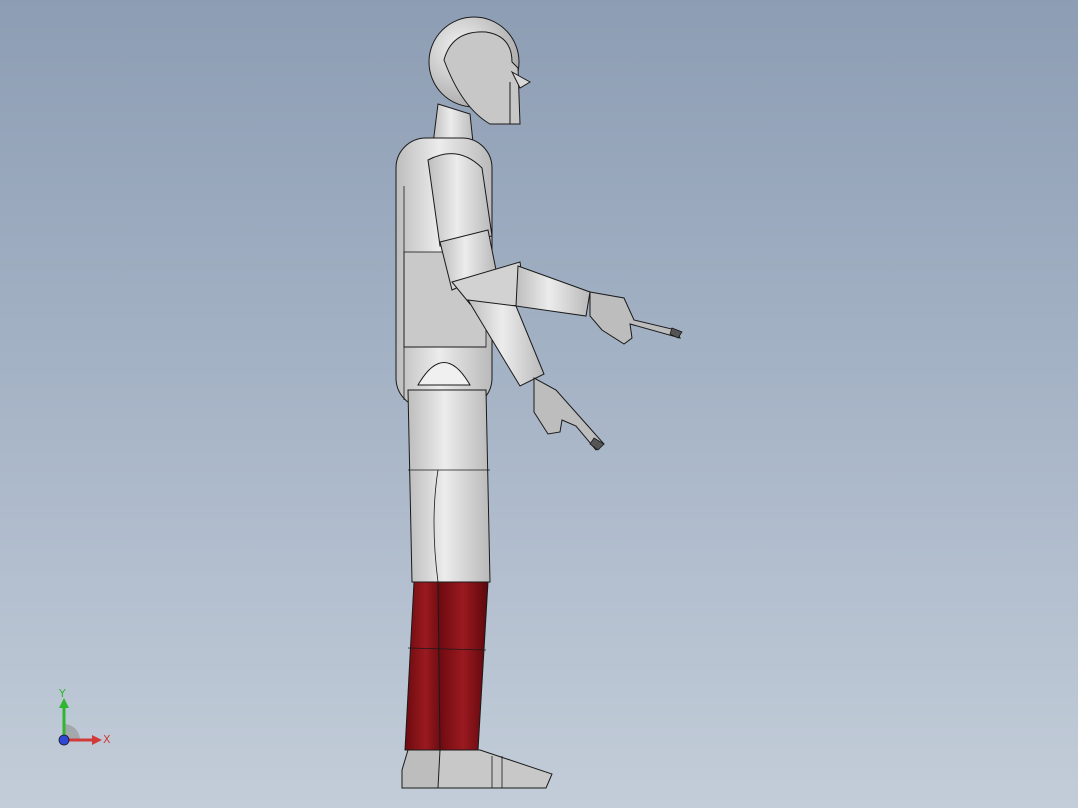 The height and width of the screenshot is (808, 1078). What do you see at coordinates (62, 693) in the screenshot?
I see `axis-y-label: Y` at bounding box center [62, 693].